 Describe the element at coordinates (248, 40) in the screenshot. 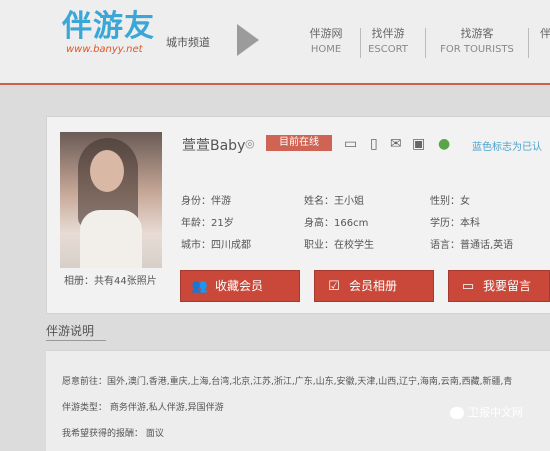

I see `arrow-right-icon` at that location.